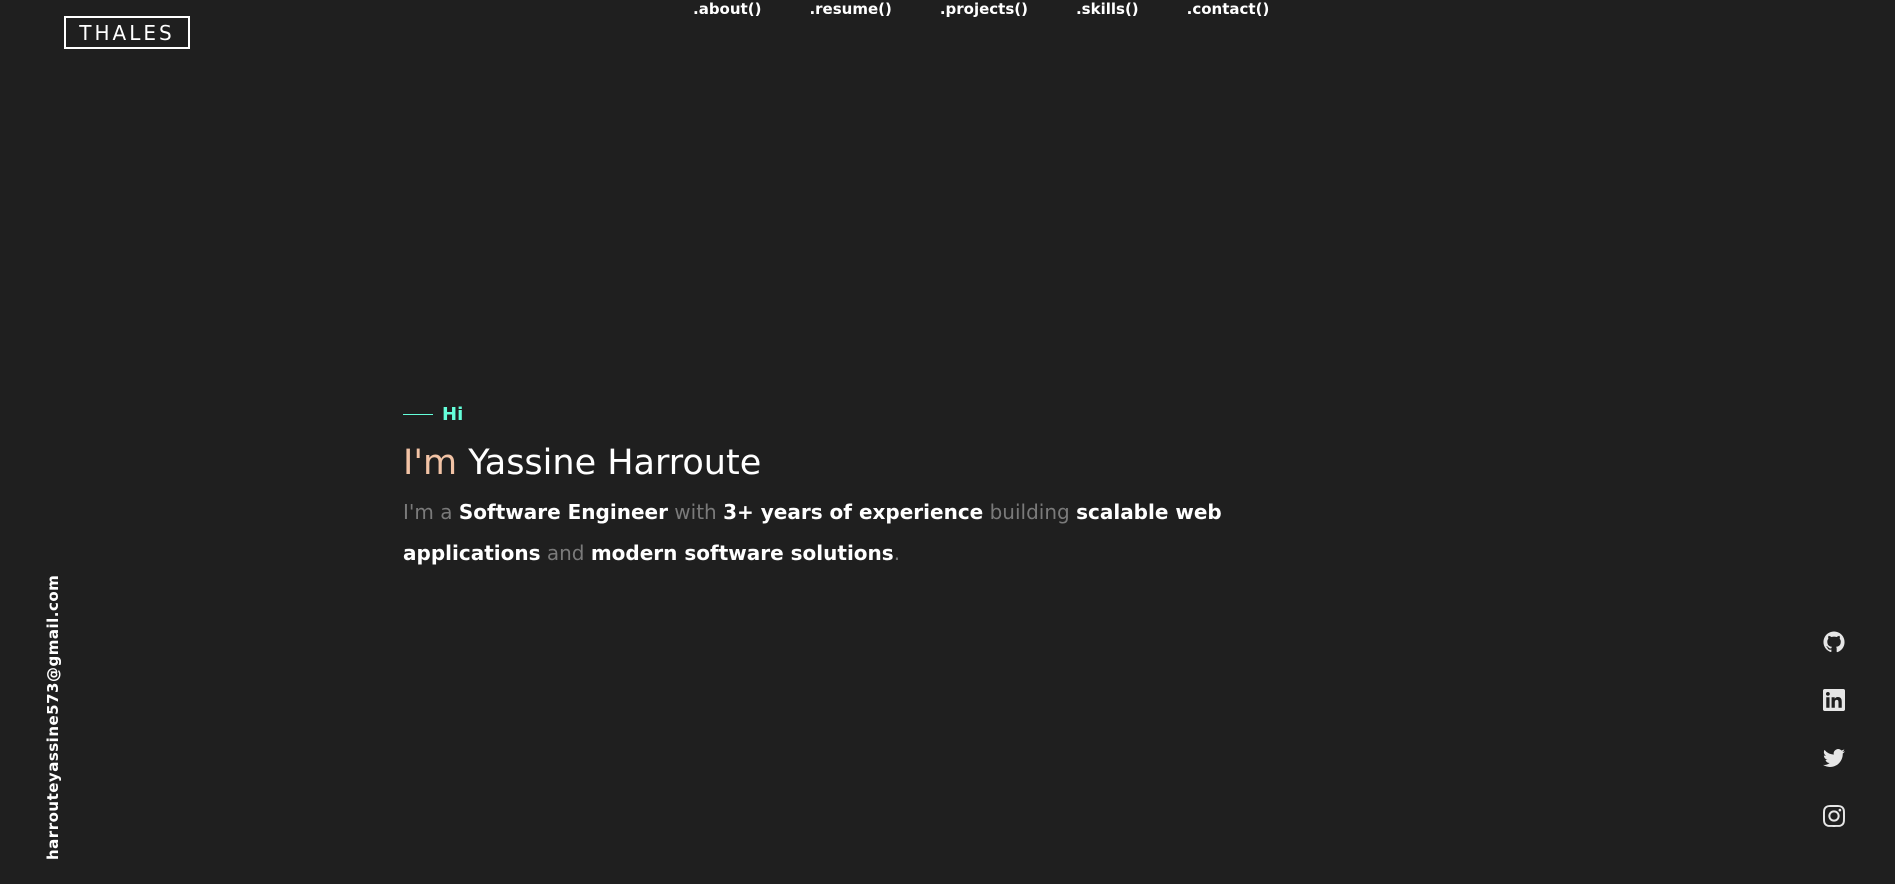 This screenshot has width=1895, height=884. I want to click on desc-text-5: ., so click(897, 553).